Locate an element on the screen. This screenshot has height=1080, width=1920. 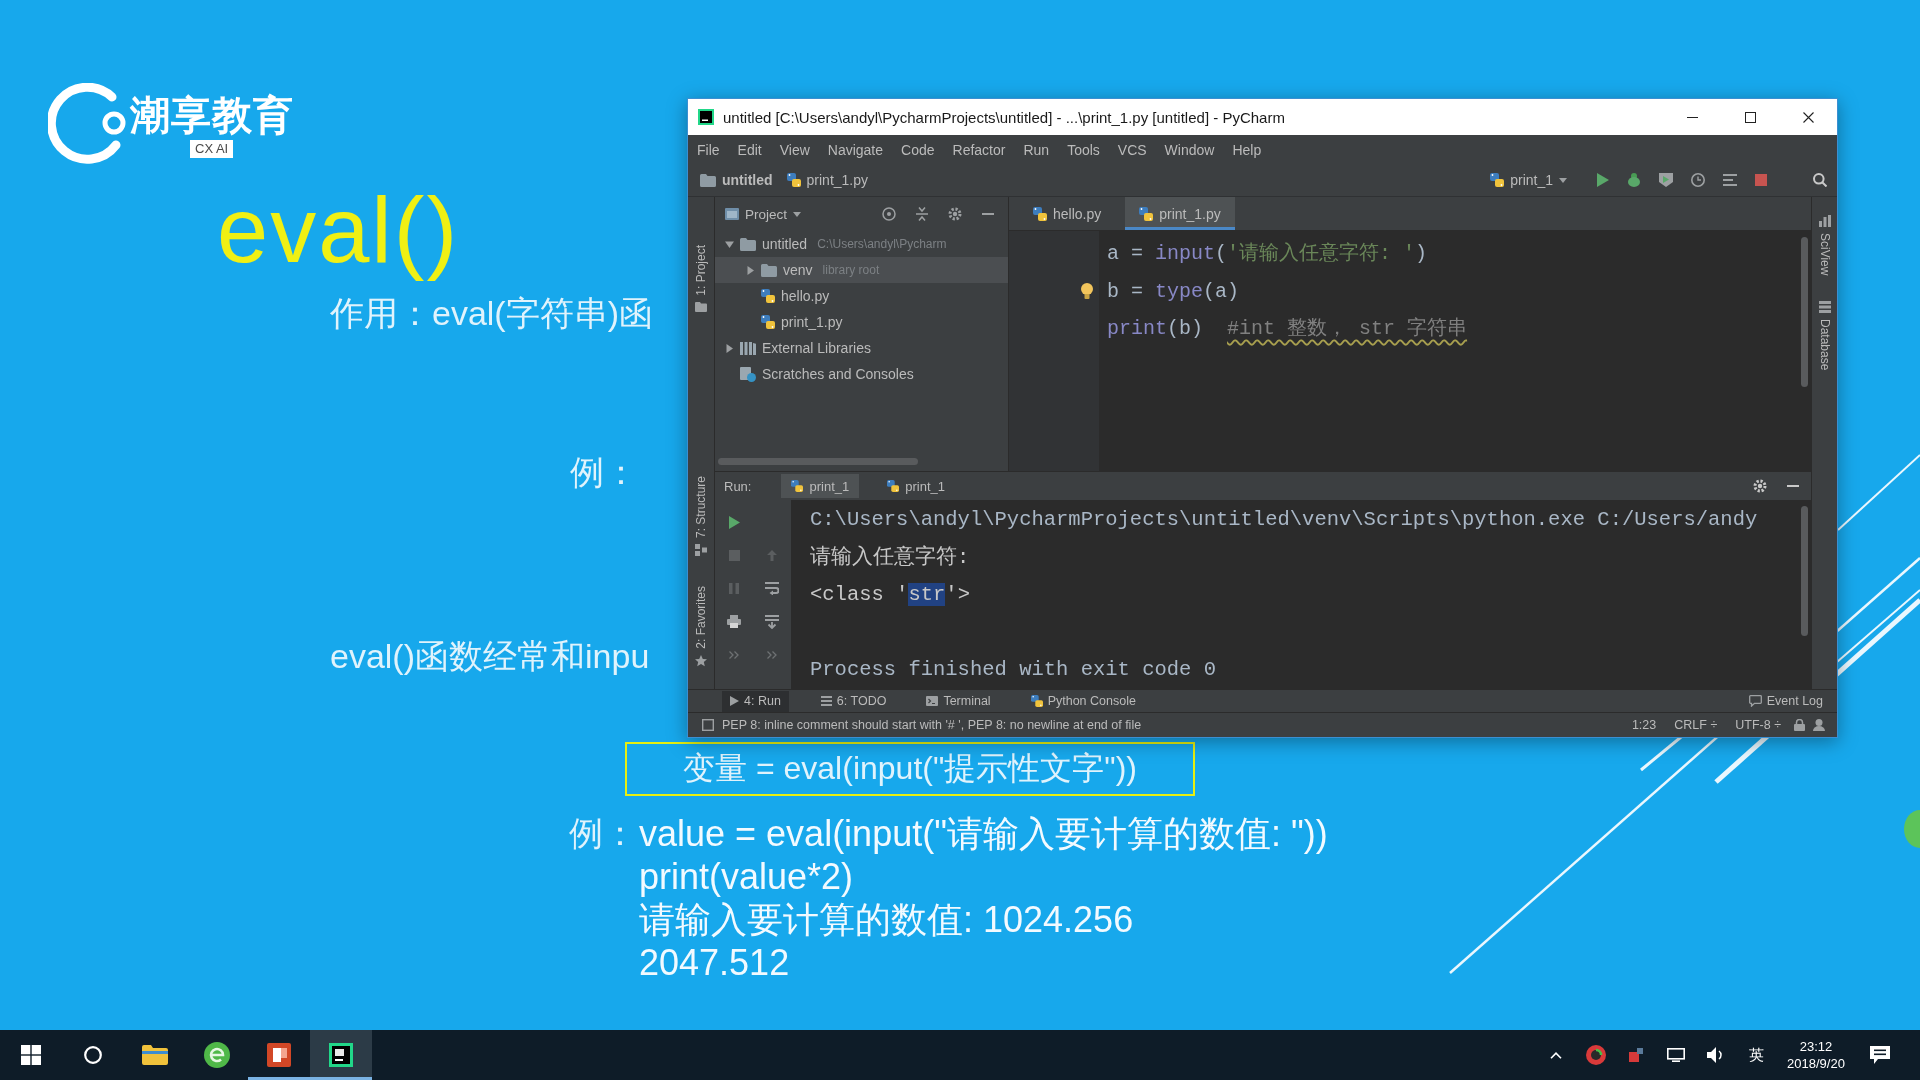
lock-icon is located at coordinates (1799, 725).